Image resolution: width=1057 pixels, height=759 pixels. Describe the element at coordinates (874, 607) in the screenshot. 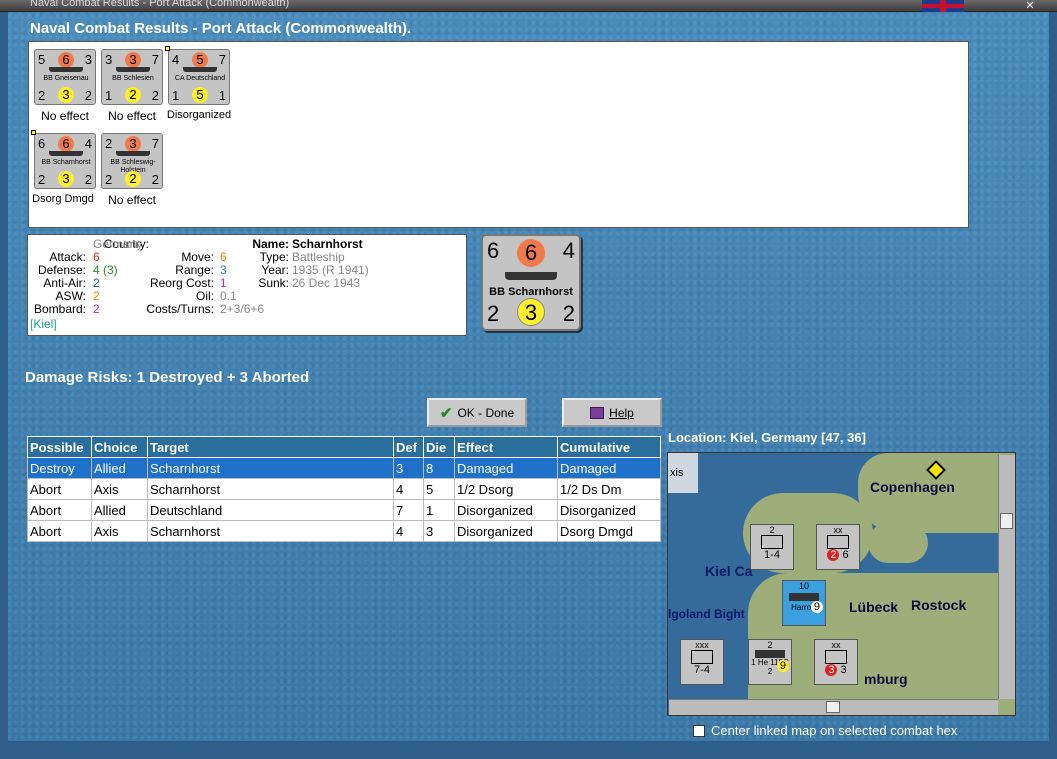

I see `map-label-lubeck: Lübeck` at that location.